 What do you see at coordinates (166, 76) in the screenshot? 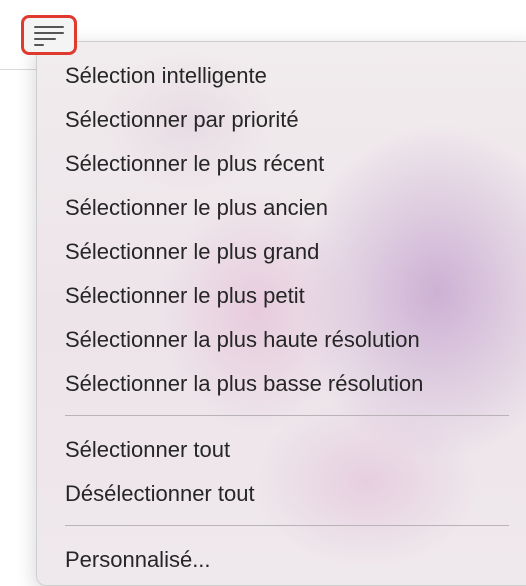
I see `menu-item-smart-selection: Sélection intelligente` at bounding box center [166, 76].